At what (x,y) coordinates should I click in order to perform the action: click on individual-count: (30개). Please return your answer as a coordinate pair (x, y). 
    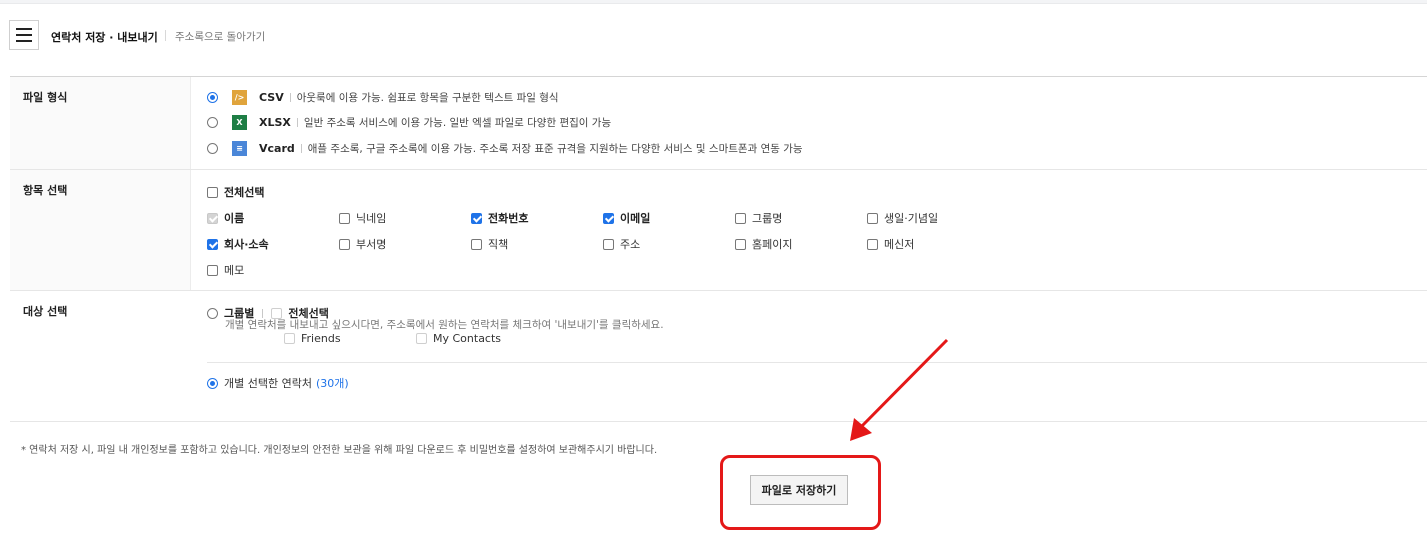
    Looking at the image, I should click on (332, 383).